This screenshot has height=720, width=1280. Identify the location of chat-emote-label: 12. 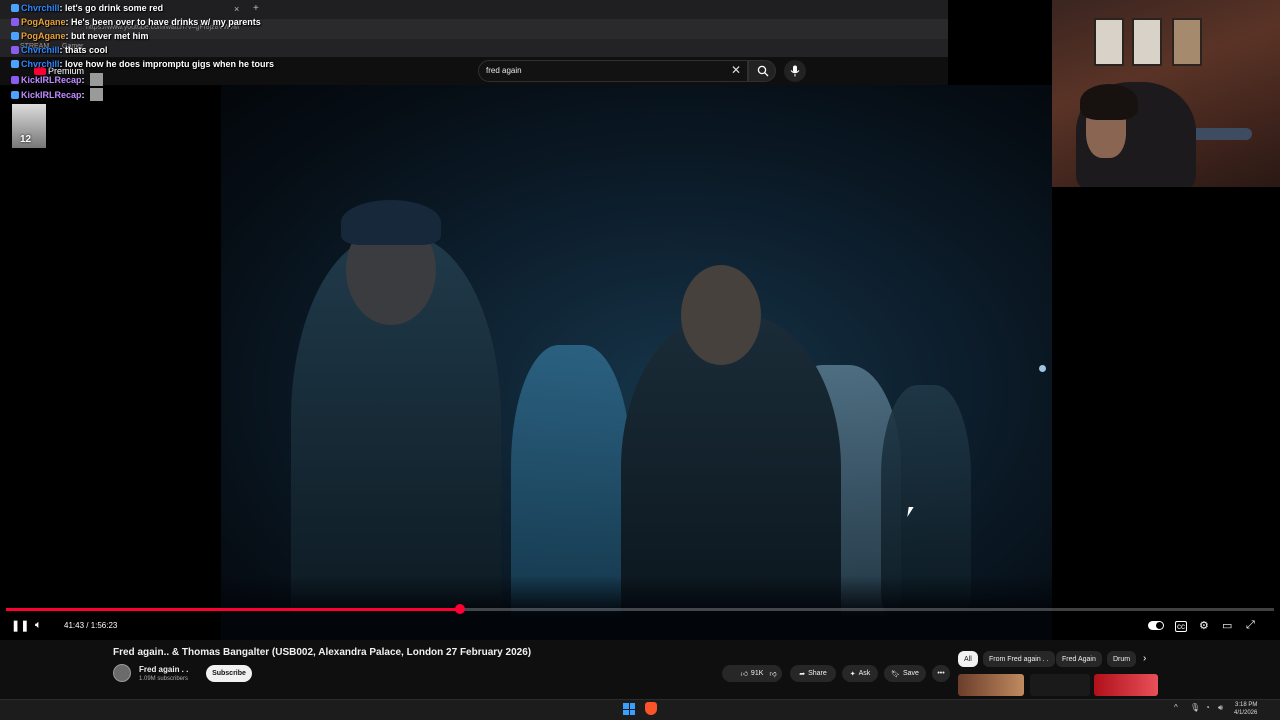
(26, 139).